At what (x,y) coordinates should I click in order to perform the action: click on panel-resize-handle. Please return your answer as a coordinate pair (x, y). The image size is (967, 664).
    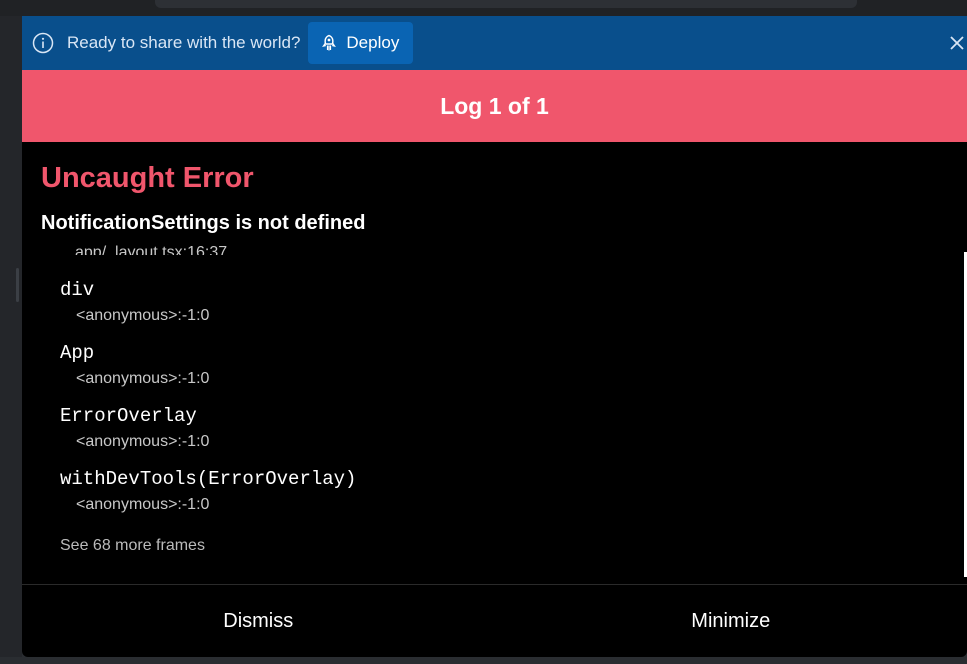
    Looking at the image, I should click on (17, 285).